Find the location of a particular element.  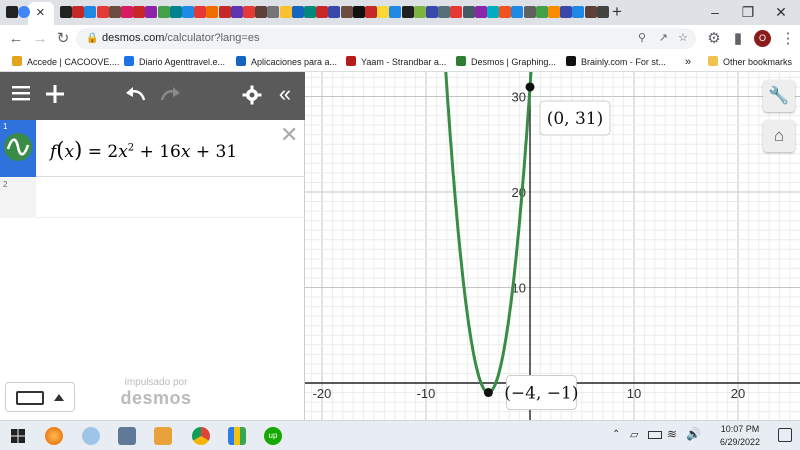

hamburger-menu-icon is located at coordinates (21, 96).